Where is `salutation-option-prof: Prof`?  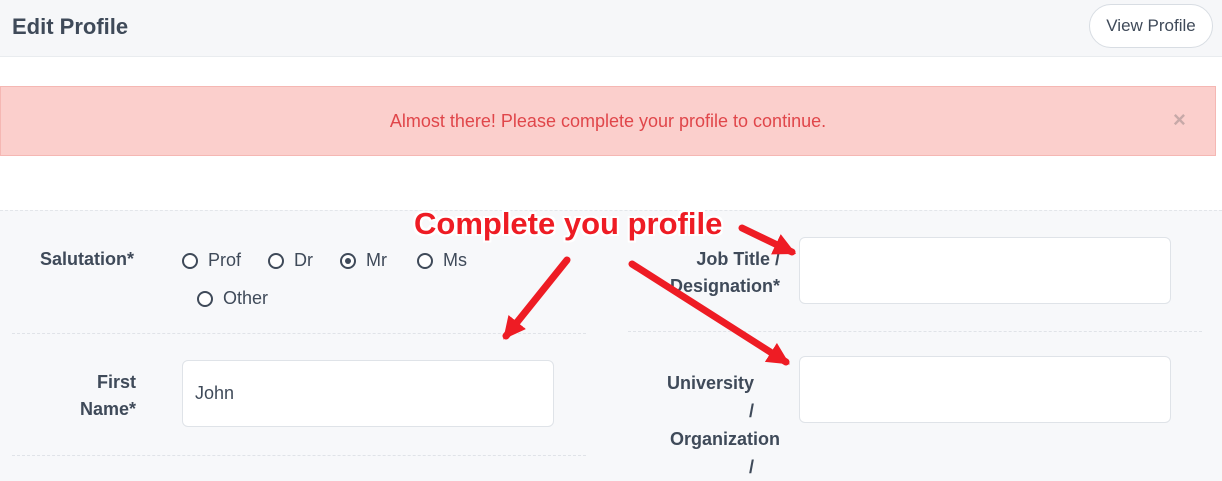
salutation-option-prof: Prof is located at coordinates (211, 260).